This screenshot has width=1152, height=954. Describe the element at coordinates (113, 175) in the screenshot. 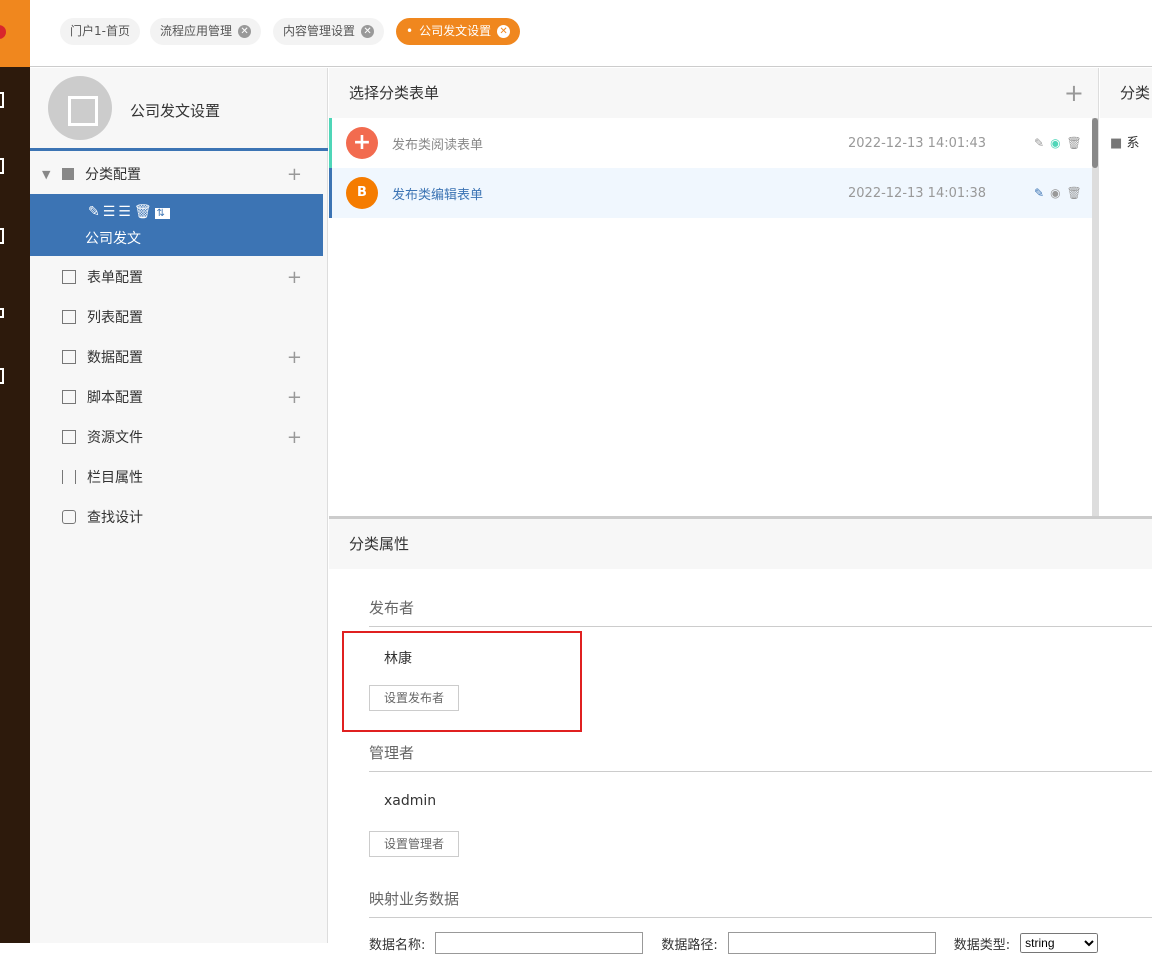

I see `menu-label: 分类配置` at that location.